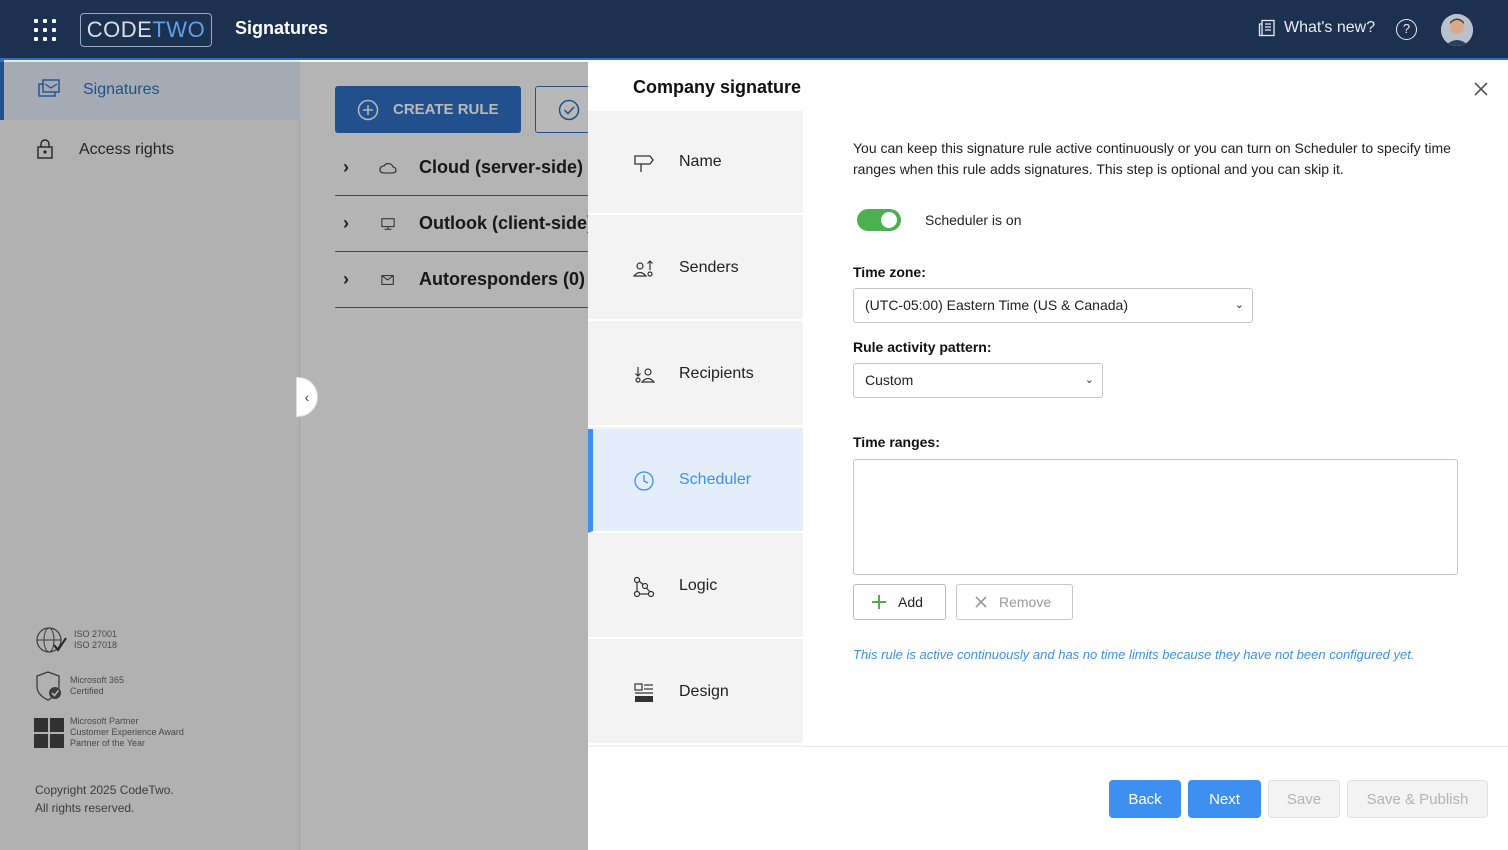  I want to click on step-name: Name, so click(695, 163).